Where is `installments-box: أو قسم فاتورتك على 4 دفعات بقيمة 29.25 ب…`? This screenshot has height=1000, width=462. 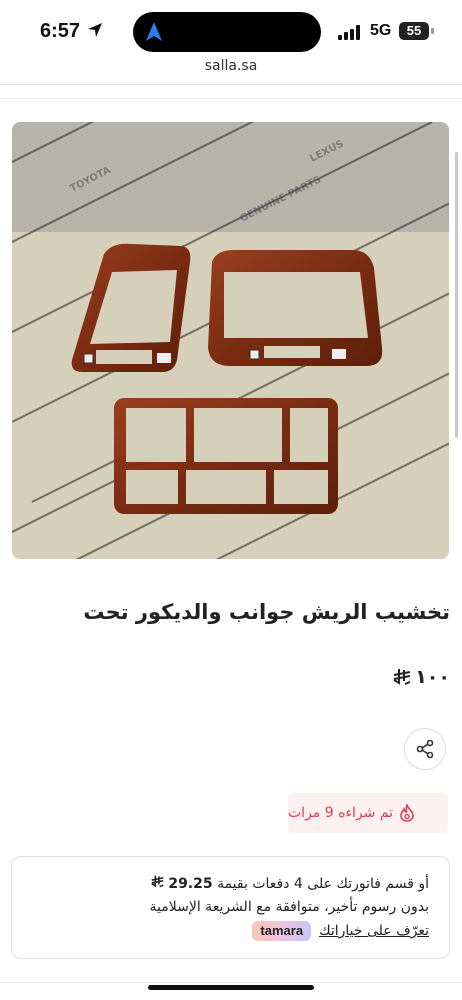
installments-box: أو قسم فاتورتك على 4 دفعات بقيمة 29.25 ب… is located at coordinates (230, 907).